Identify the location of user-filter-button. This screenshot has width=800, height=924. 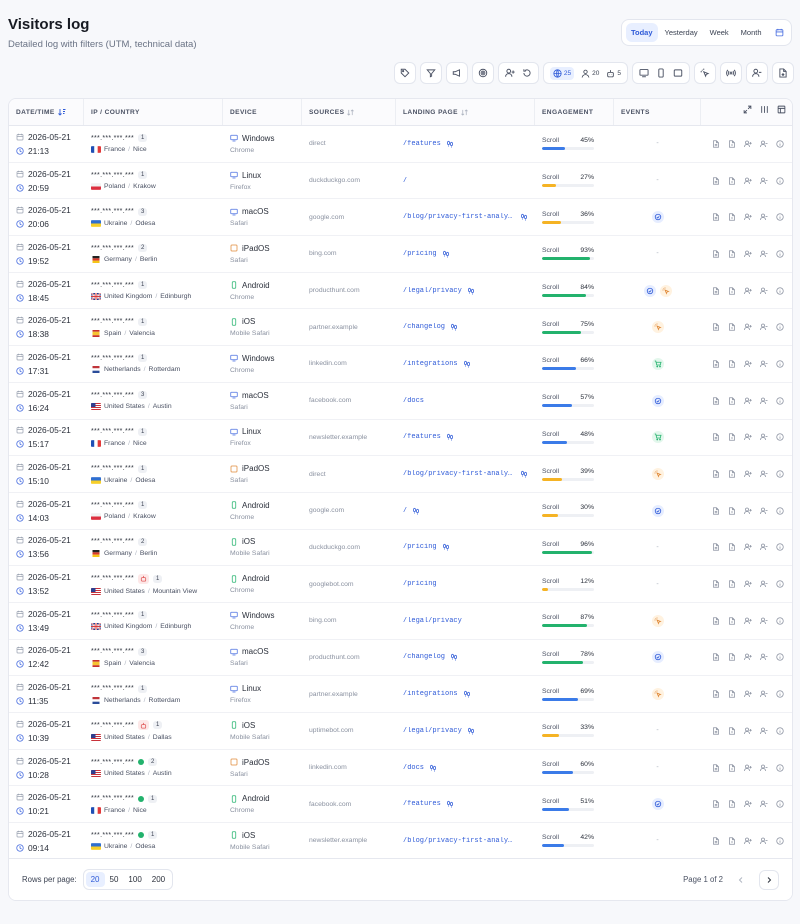
(757, 73).